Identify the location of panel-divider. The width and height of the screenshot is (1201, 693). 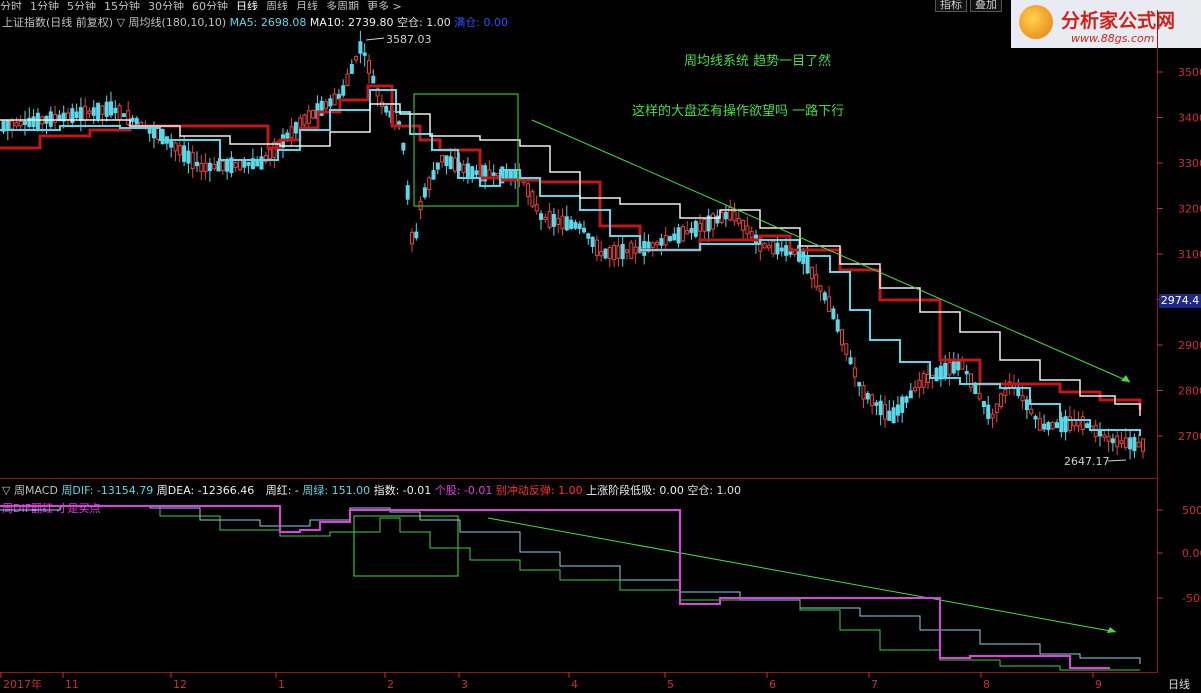
(578, 478).